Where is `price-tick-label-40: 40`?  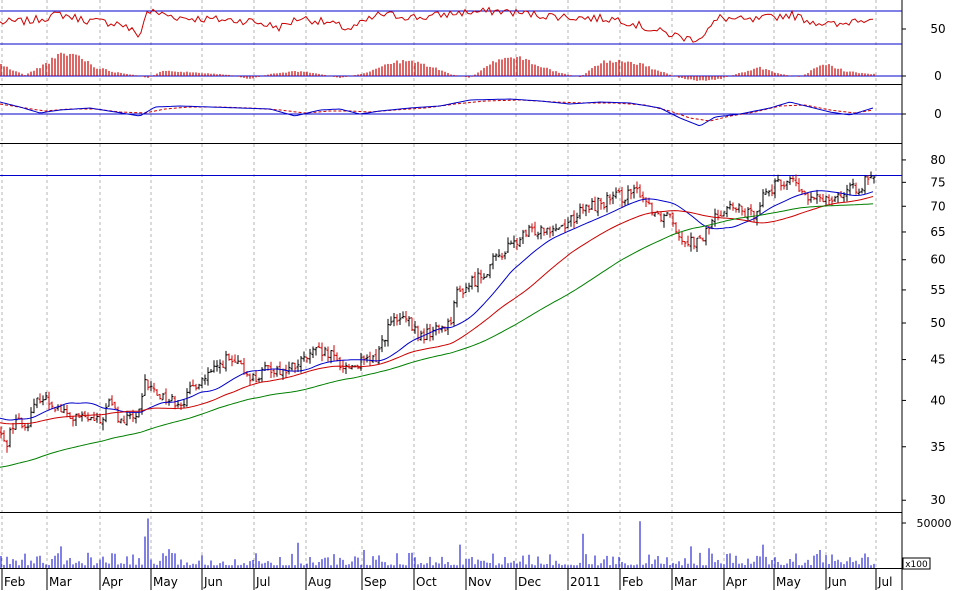
price-tick-label-40: 40 is located at coordinates (937, 400).